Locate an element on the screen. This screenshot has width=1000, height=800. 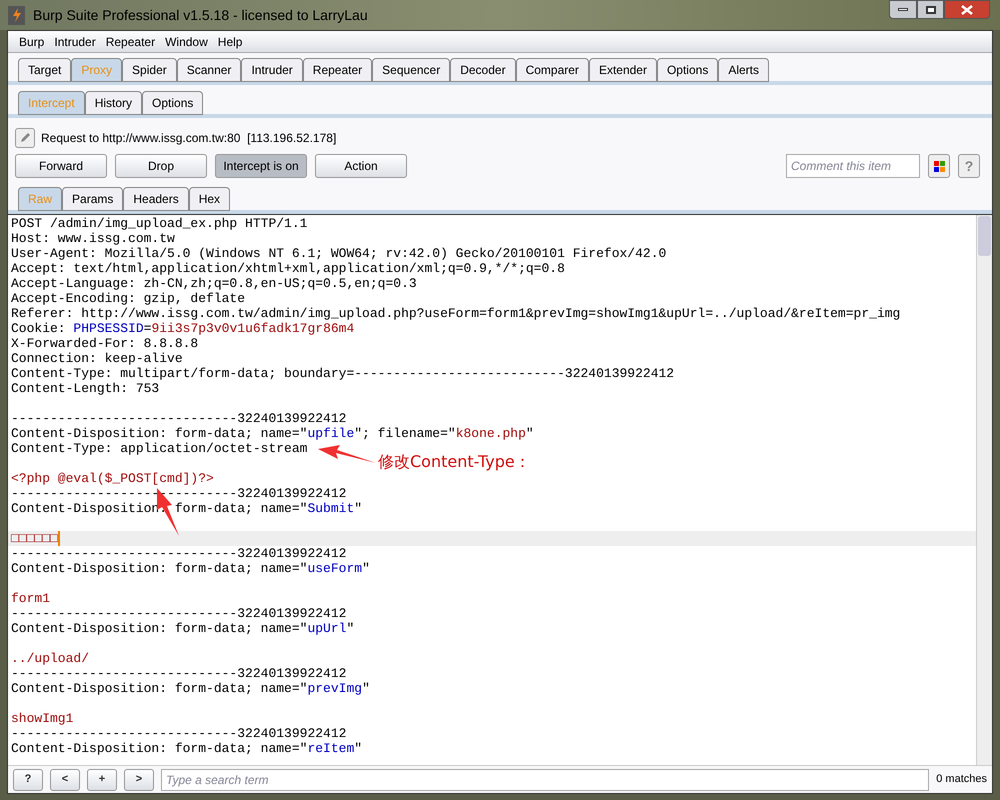
tab: Spider is located at coordinates (149, 70).